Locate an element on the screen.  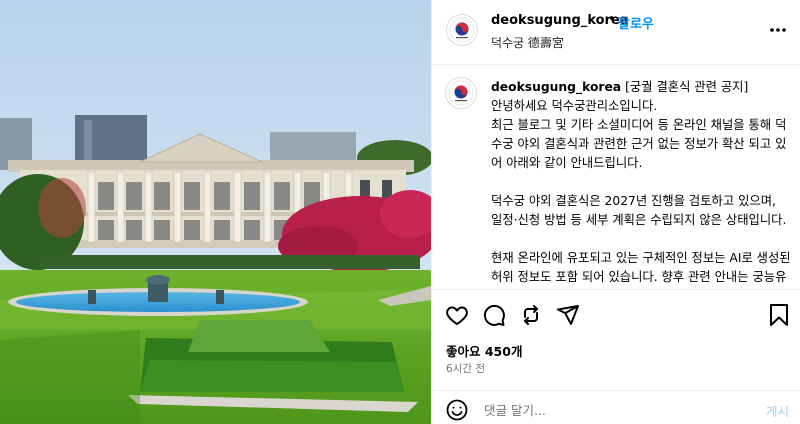
post-timestamp: 6시간 전 is located at coordinates (465, 368).